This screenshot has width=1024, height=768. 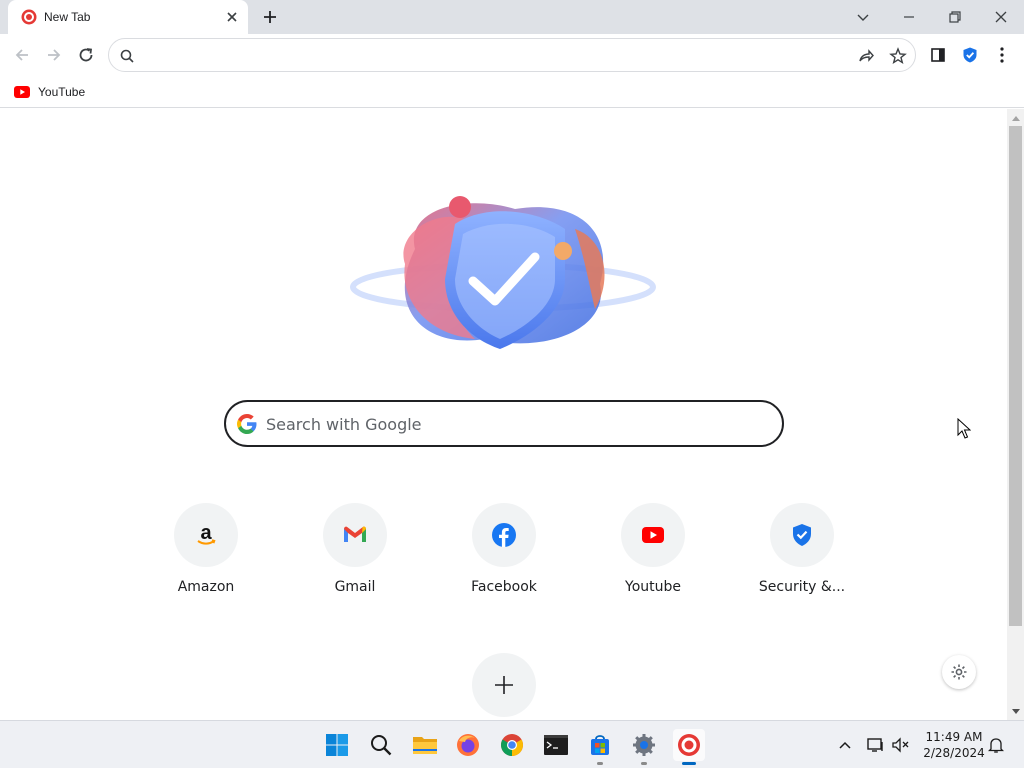 What do you see at coordinates (86, 55) in the screenshot?
I see `reload-icon` at bounding box center [86, 55].